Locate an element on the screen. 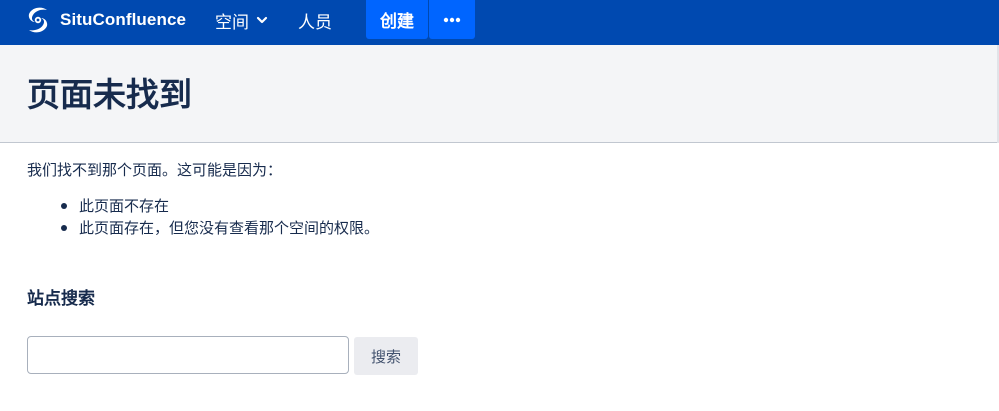 The width and height of the screenshot is (999, 411). search-button: 搜索 is located at coordinates (386, 356).